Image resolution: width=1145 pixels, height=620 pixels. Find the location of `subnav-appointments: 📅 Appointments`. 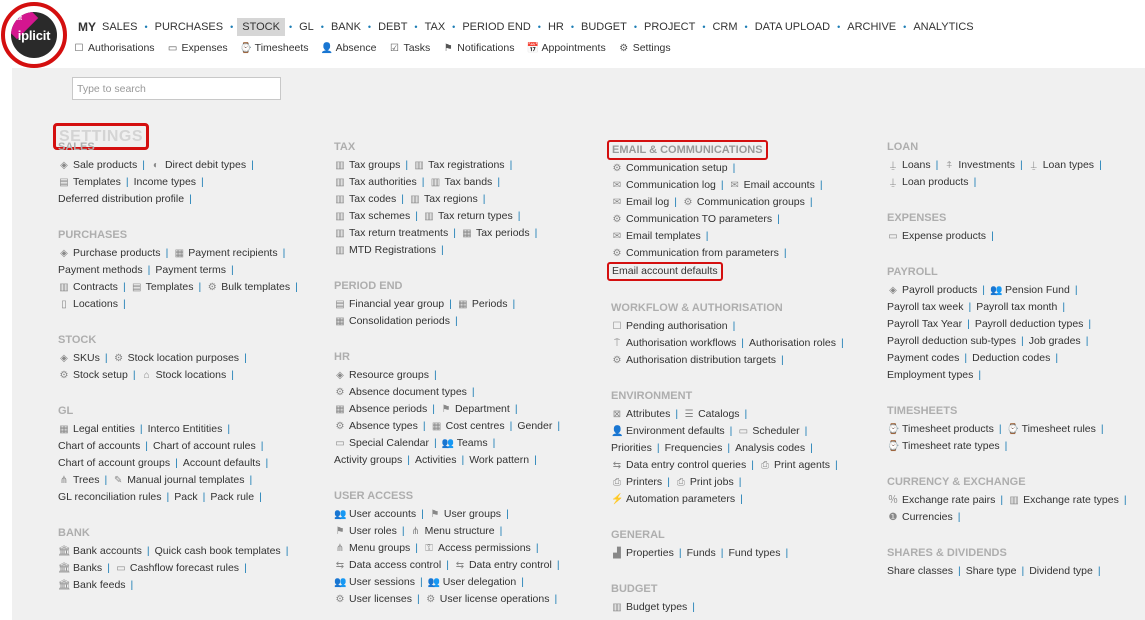

subnav-appointments: 📅 Appointments is located at coordinates (565, 48).